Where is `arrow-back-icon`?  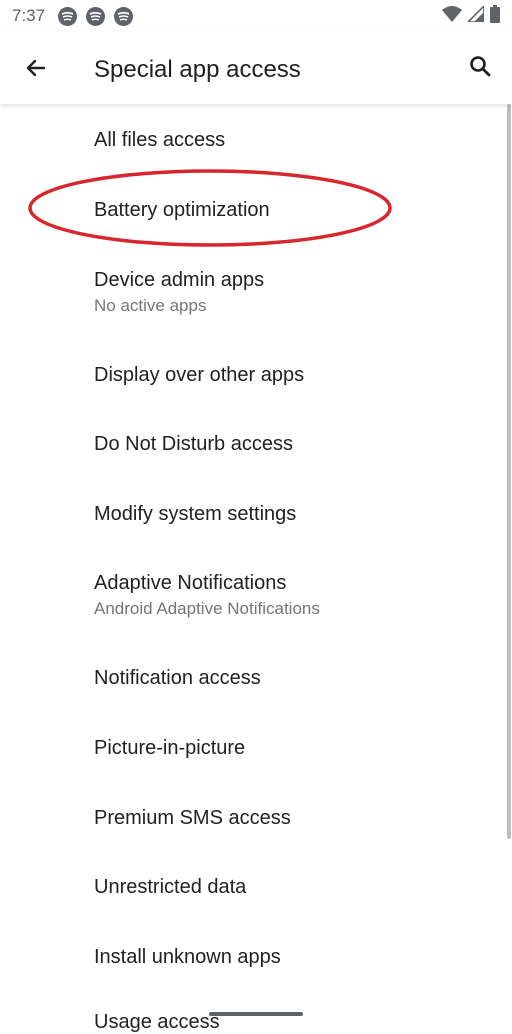 arrow-back-icon is located at coordinates (36, 70).